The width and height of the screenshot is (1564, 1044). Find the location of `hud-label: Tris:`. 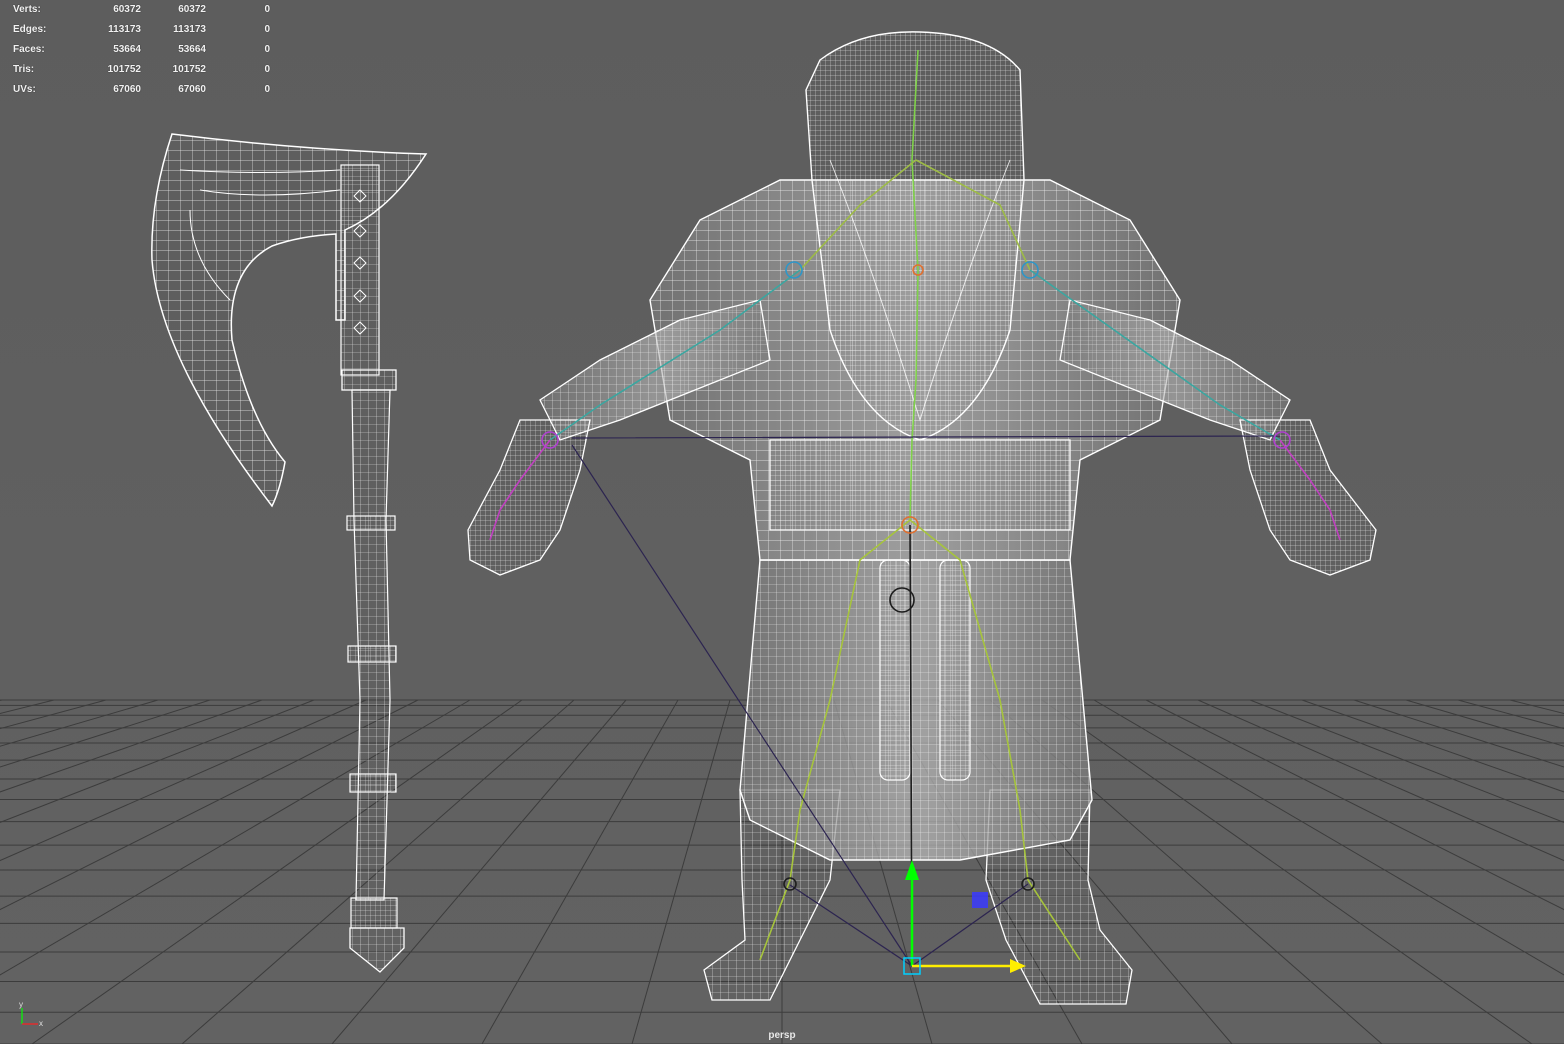

hud-label: Tris: is located at coordinates (24, 69).